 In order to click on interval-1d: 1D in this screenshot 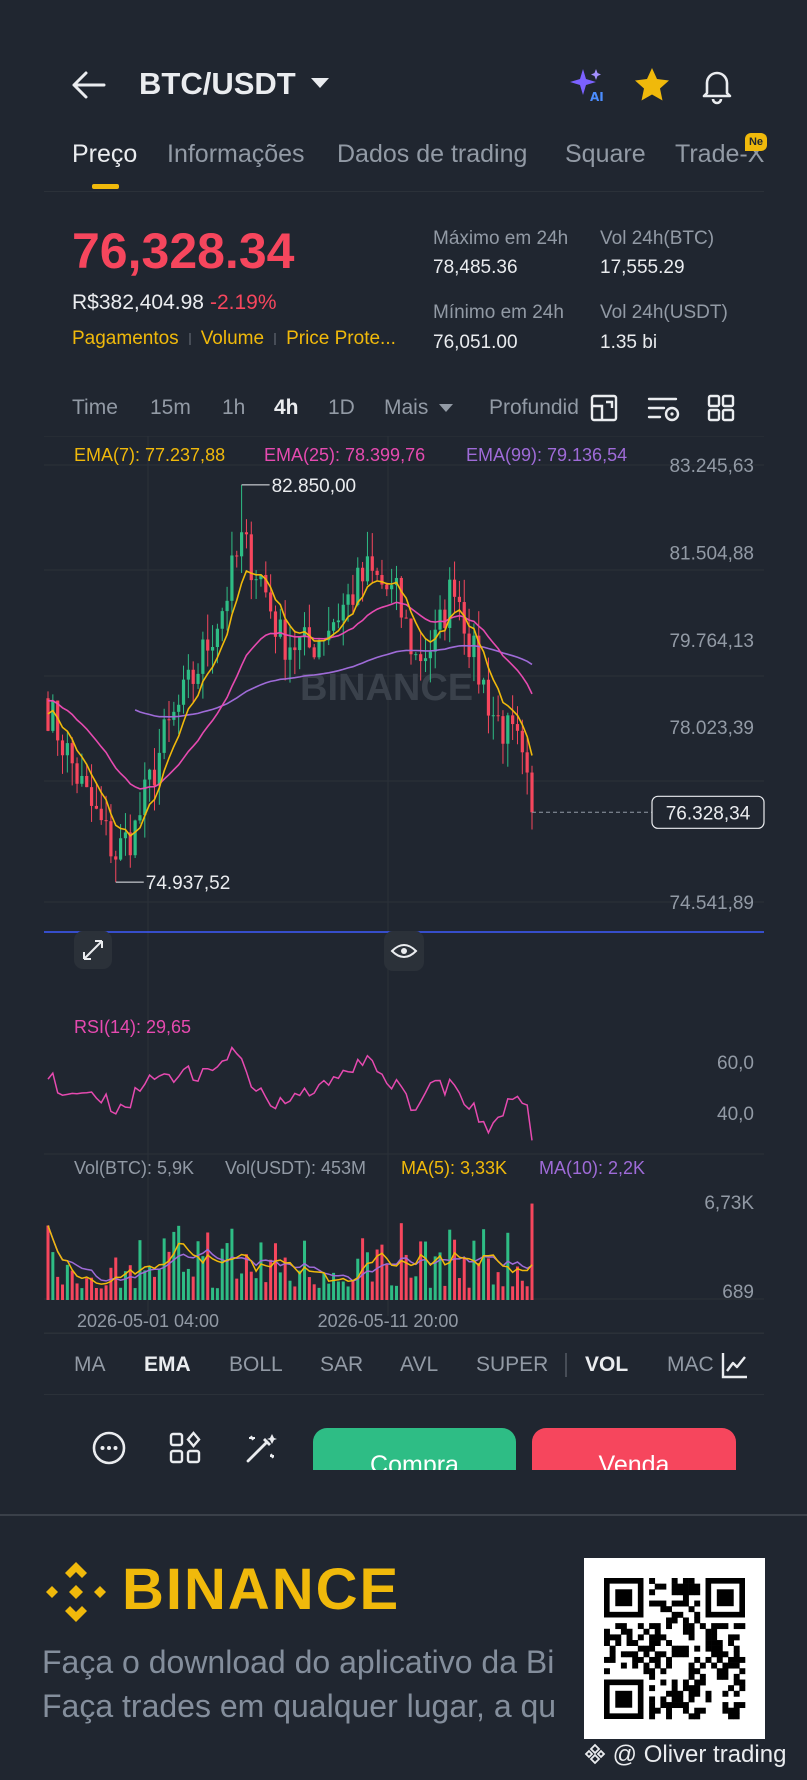, I will do `click(341, 408)`.